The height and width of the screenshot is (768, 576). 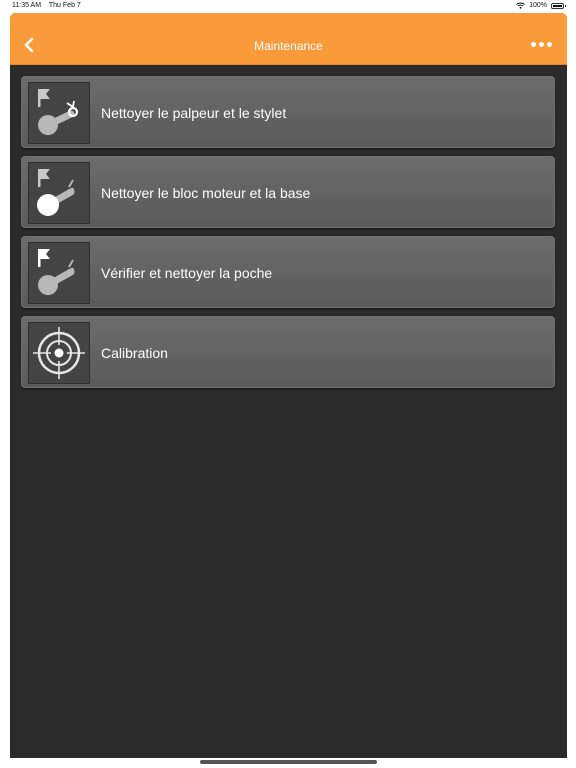 What do you see at coordinates (134, 353) in the screenshot?
I see `list-item-label: Calibration` at bounding box center [134, 353].